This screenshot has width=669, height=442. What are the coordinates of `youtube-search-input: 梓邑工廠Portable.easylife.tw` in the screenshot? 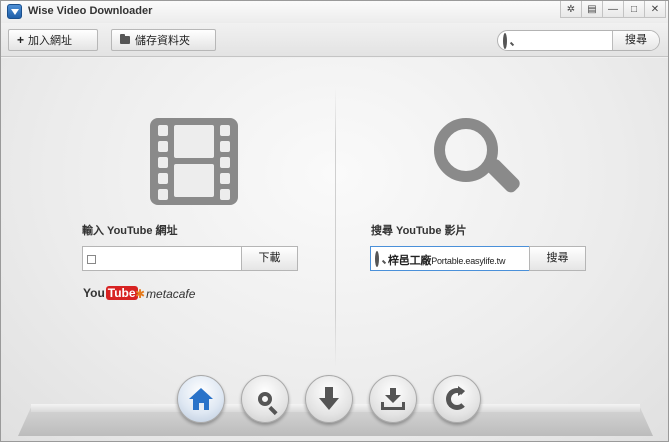 It's located at (450, 258).